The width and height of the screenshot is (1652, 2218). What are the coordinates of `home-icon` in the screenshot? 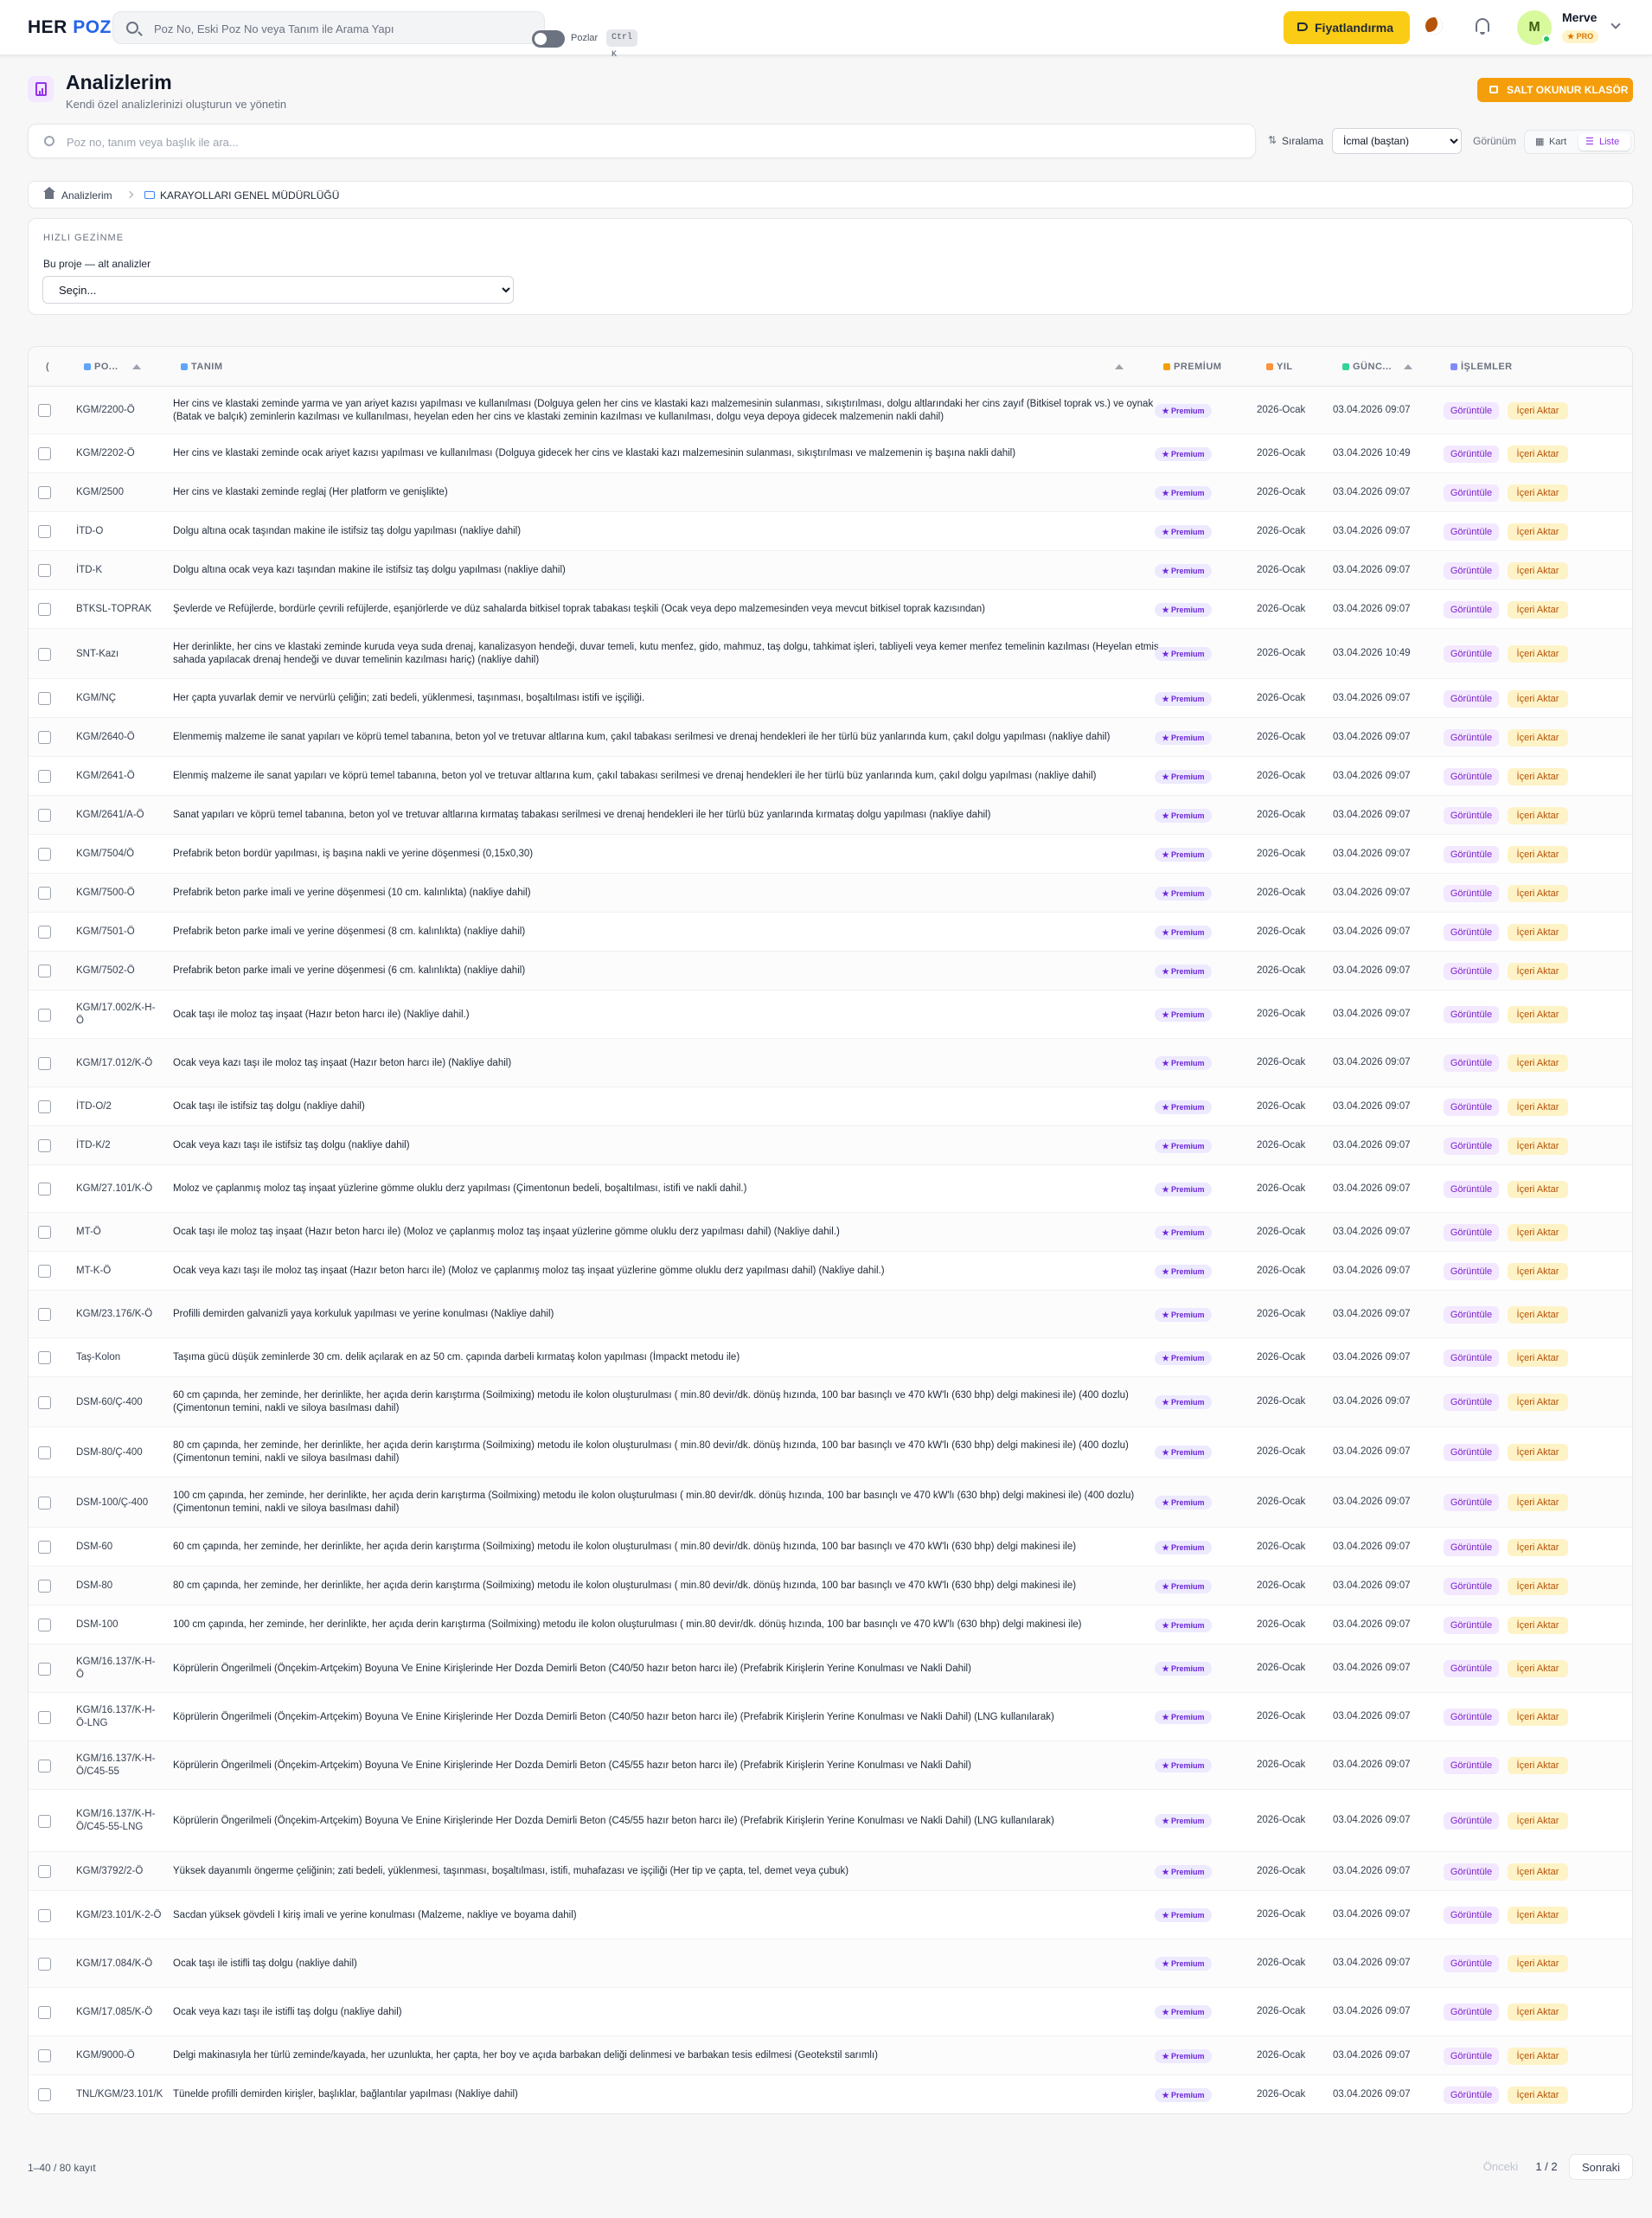 It's located at (49, 193).